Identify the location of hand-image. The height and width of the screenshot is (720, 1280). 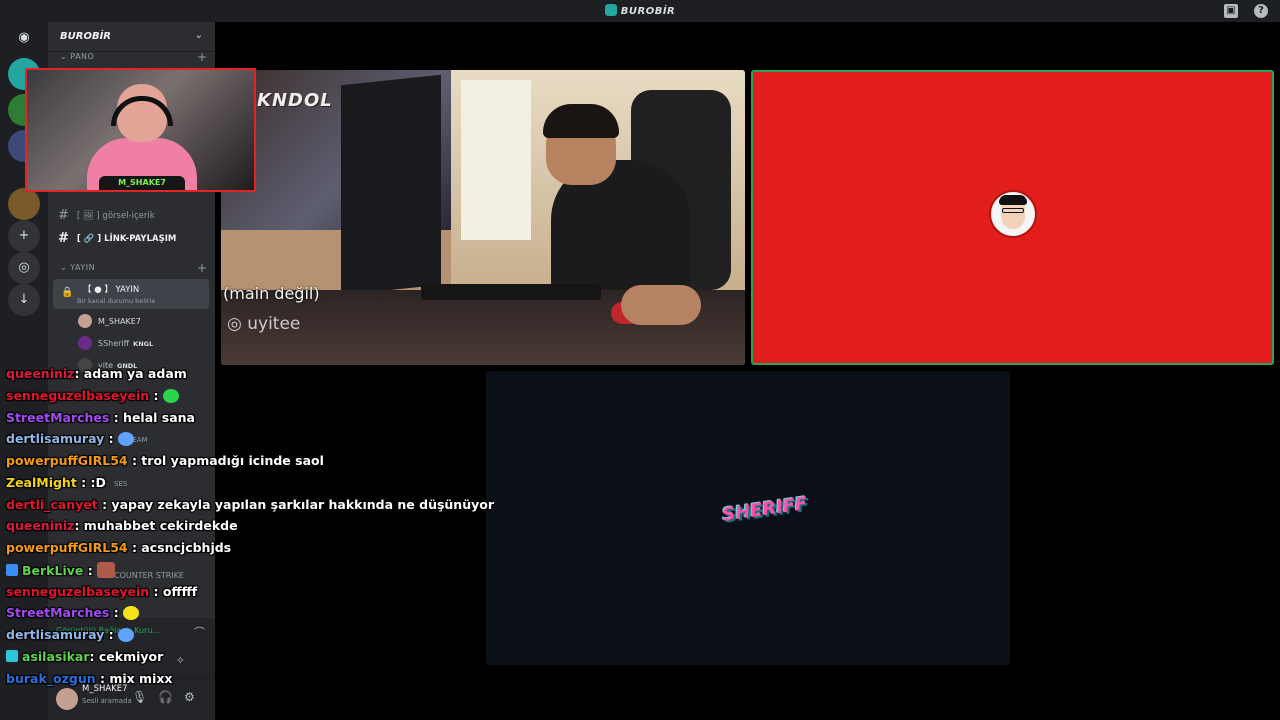
(661, 305).